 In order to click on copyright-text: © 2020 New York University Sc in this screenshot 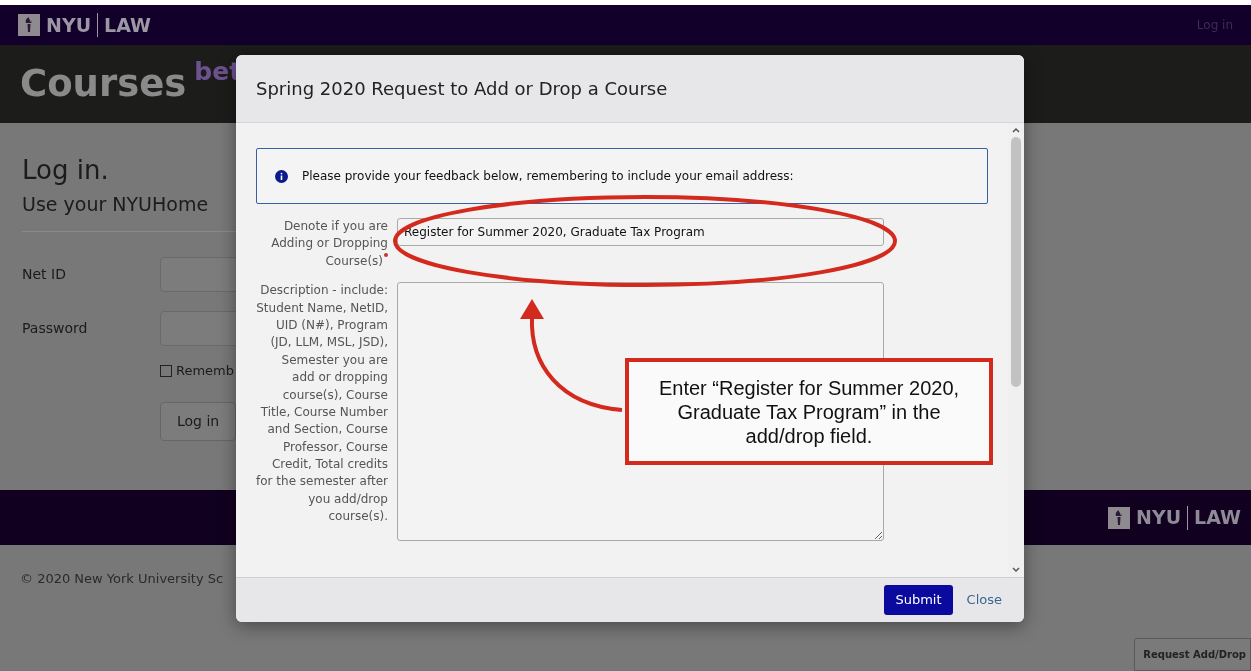, I will do `click(122, 579)`.